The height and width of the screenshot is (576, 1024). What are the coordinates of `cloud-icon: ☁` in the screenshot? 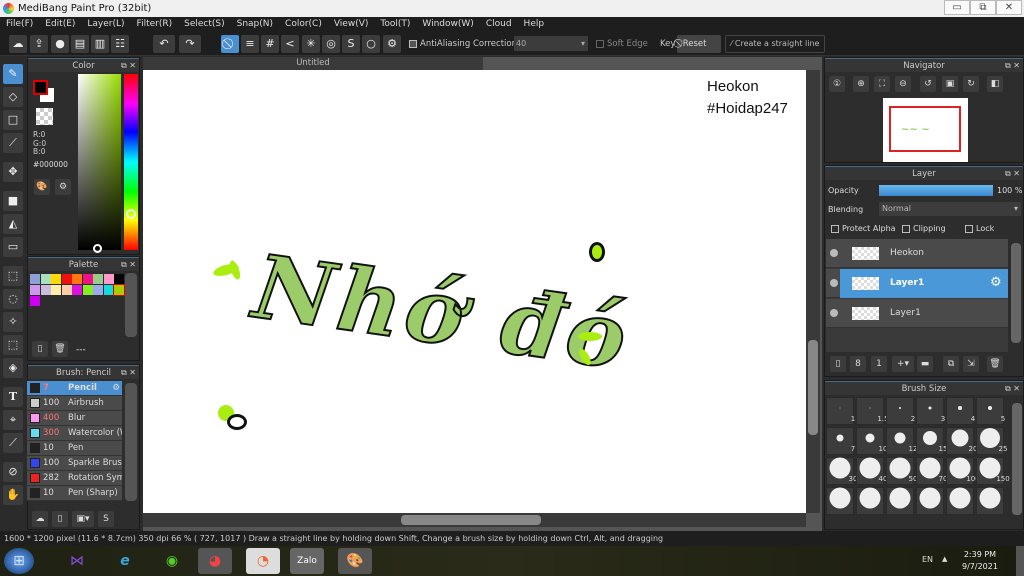 It's located at (18, 44).